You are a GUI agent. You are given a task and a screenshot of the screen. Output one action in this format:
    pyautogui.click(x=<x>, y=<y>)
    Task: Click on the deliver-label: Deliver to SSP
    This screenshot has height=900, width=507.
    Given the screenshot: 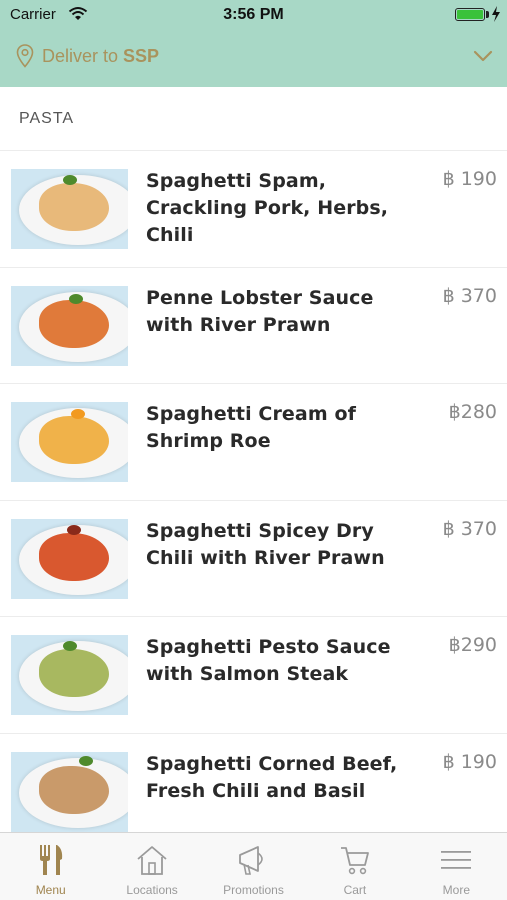 What is the action you would take?
    pyautogui.click(x=100, y=56)
    